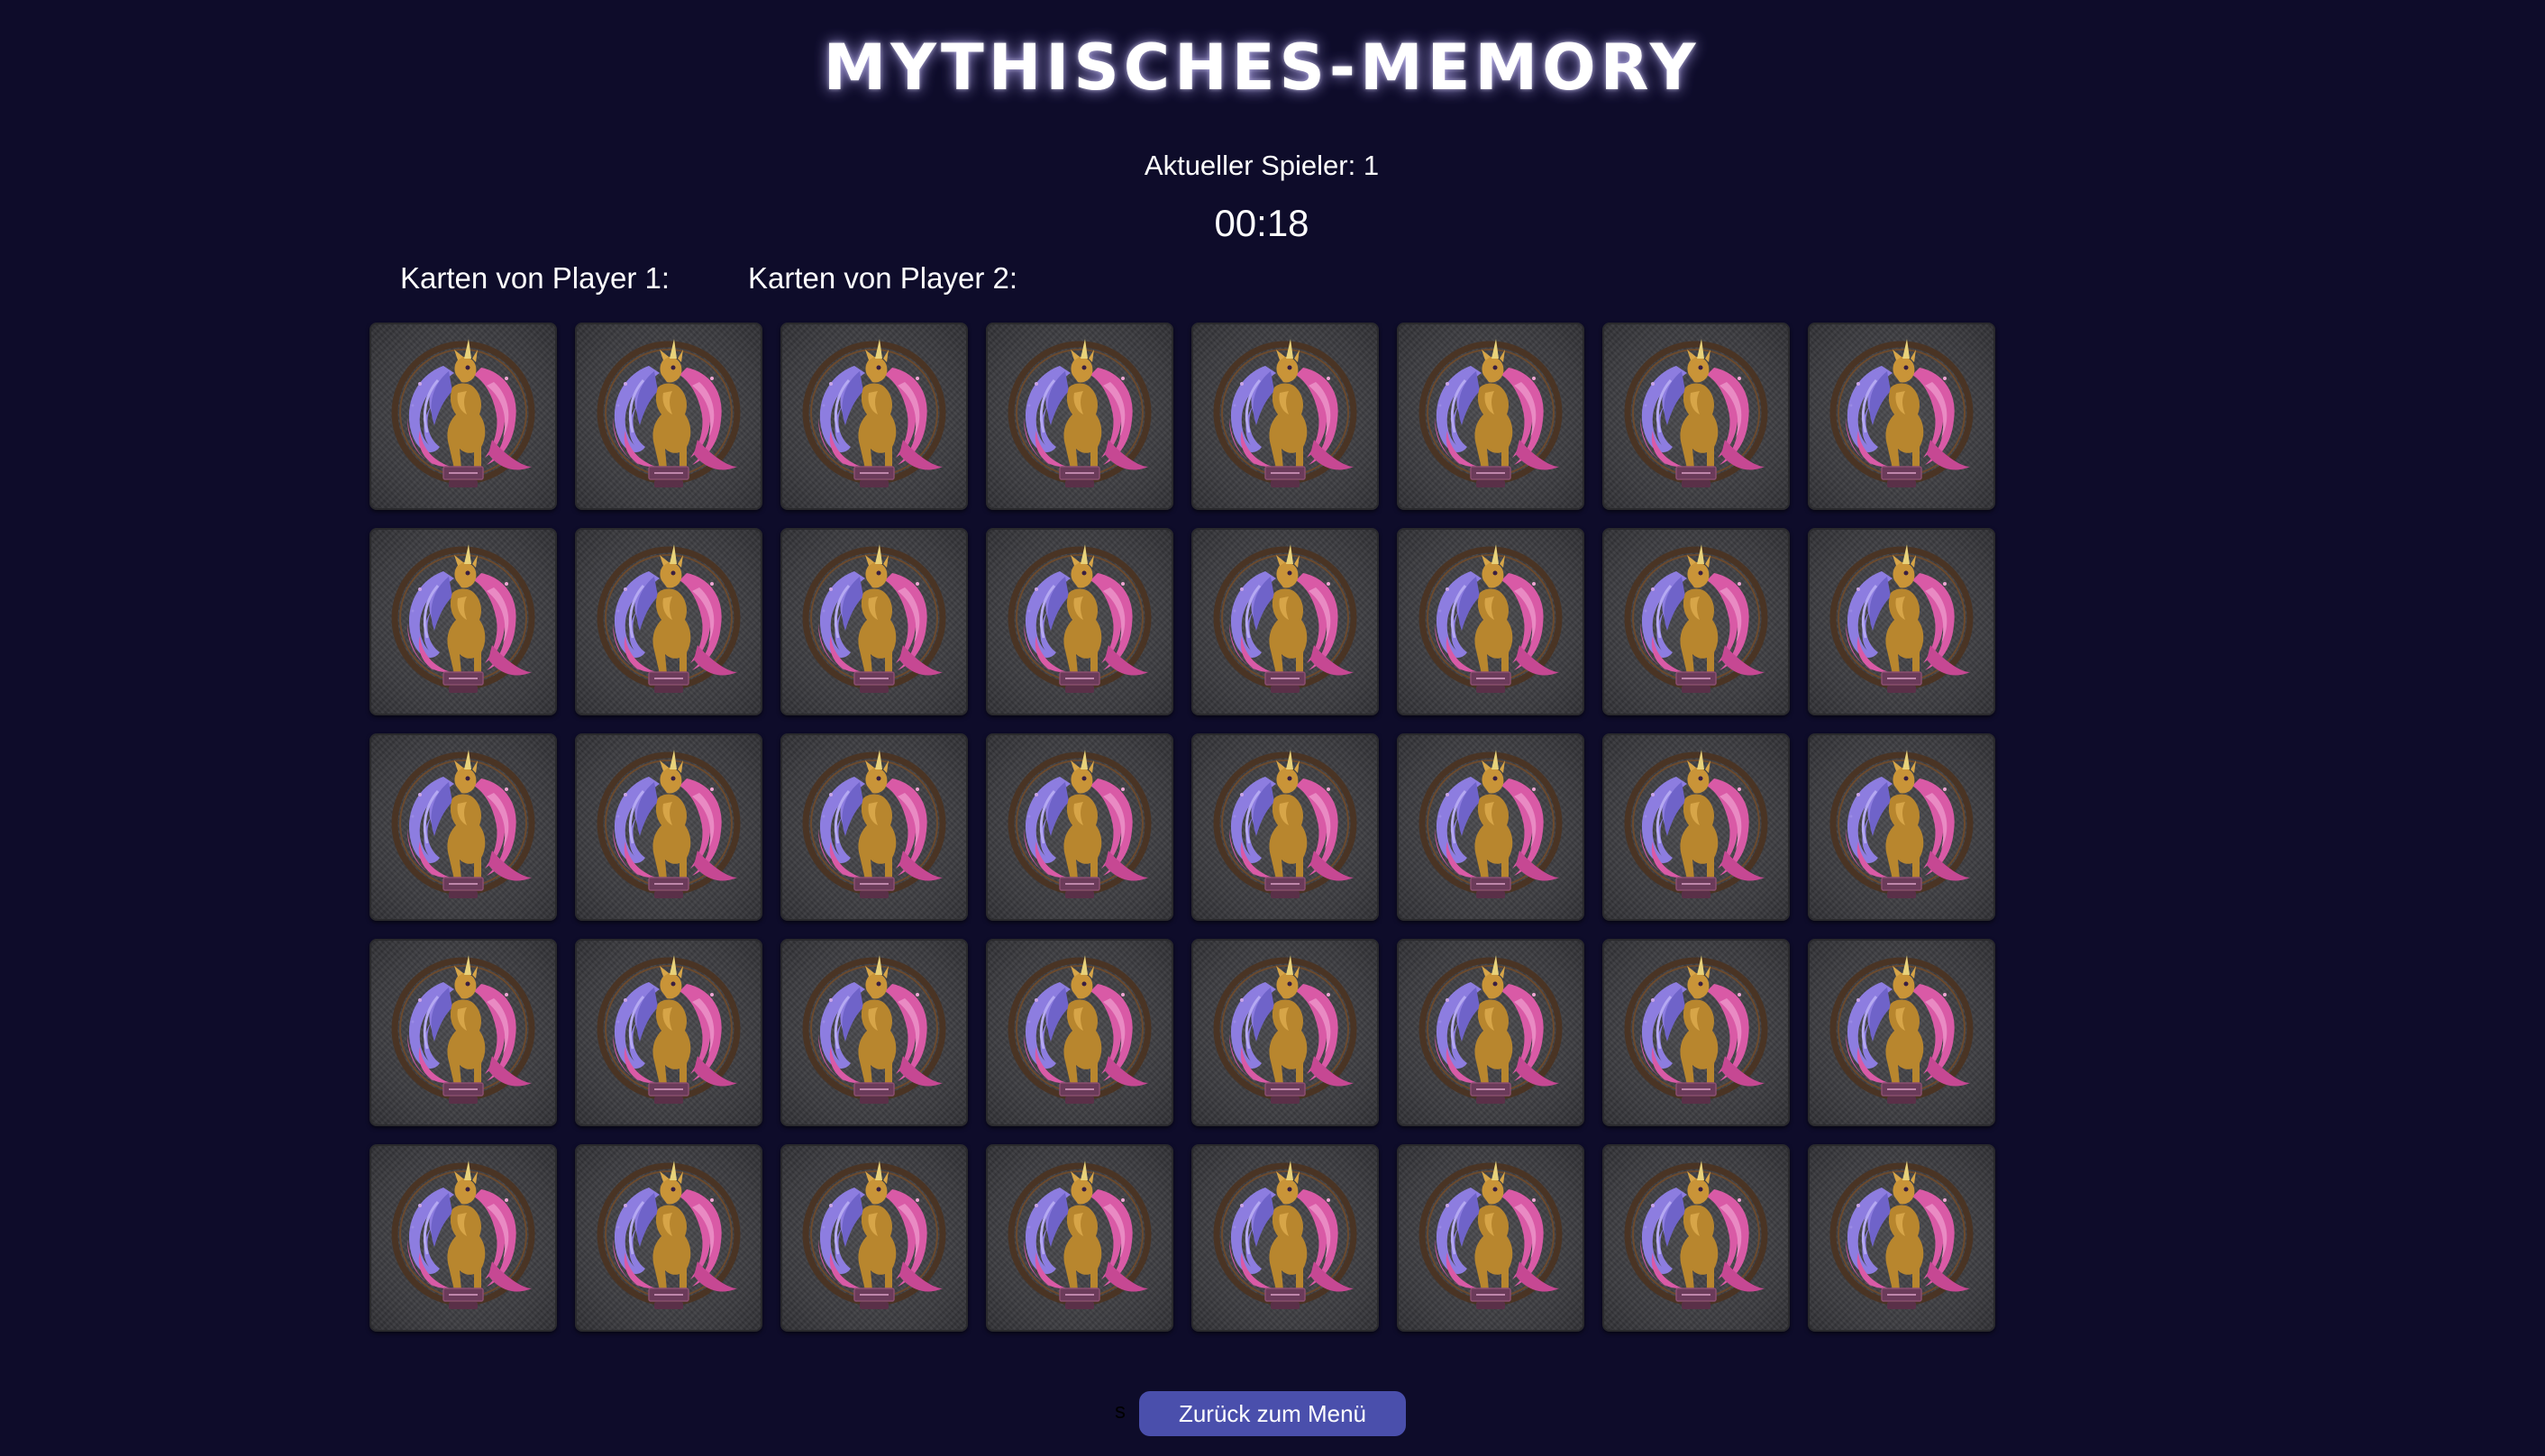  I want to click on back-to-menu-button: Zurück zum Menü, so click(1272, 1413).